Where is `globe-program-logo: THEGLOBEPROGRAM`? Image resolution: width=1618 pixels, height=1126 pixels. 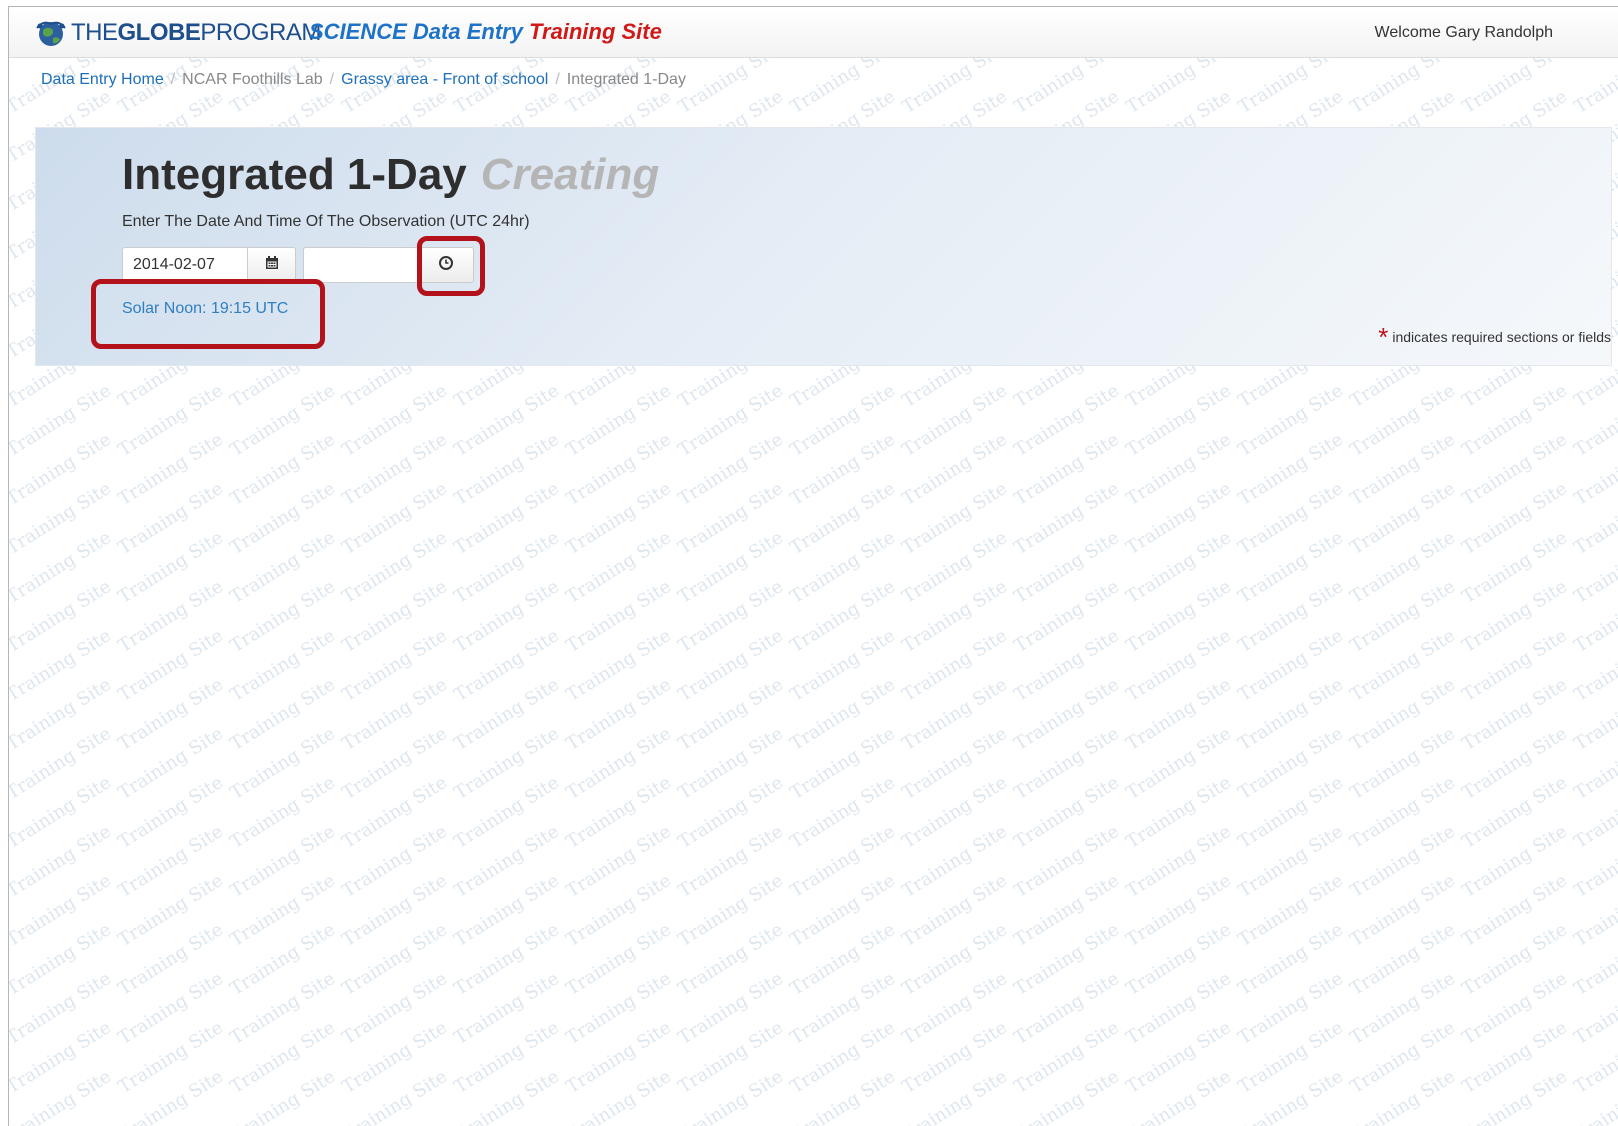
globe-program-logo: THEGLOBEPROGRAM is located at coordinates (177, 33).